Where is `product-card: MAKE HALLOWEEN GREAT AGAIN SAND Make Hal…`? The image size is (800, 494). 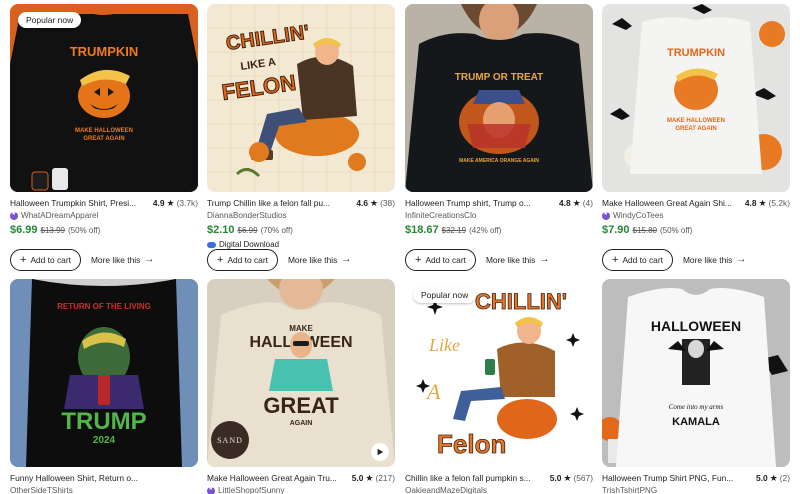 product-card: MAKE HALLOWEEN GREAT AGAIN SAND Make Hal… is located at coordinates (301, 386).